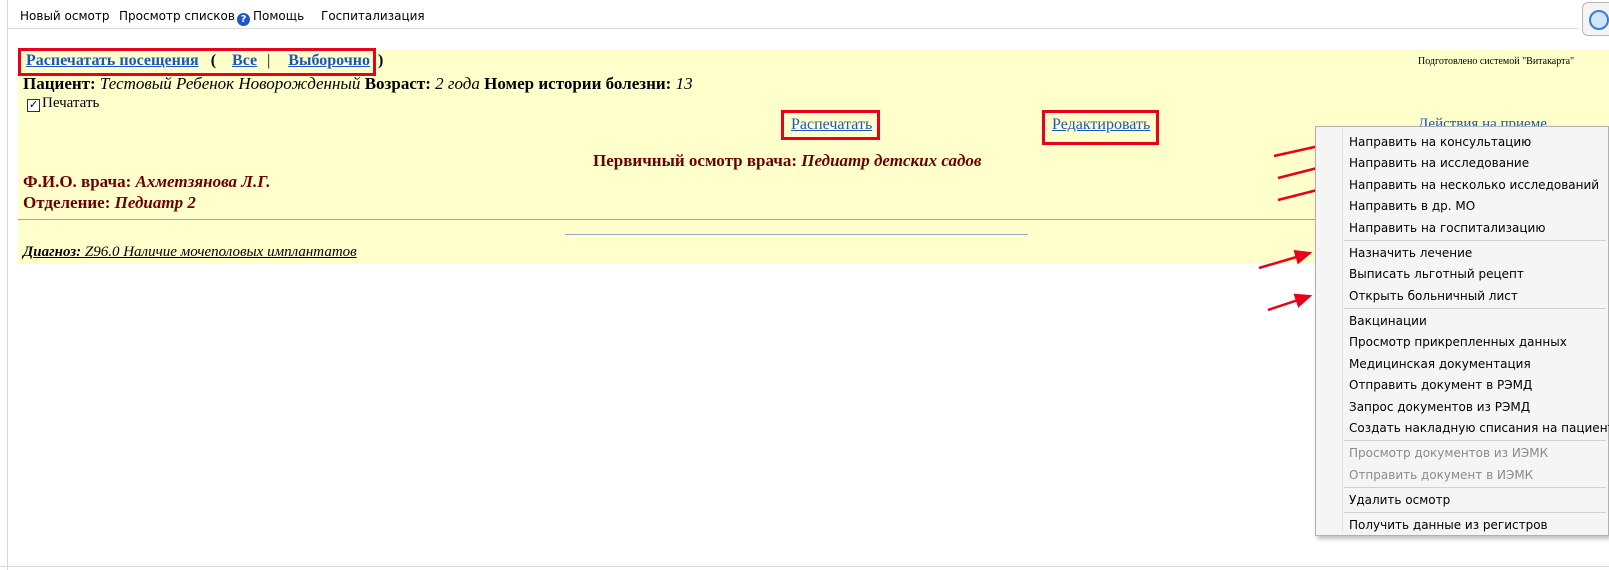  What do you see at coordinates (1448, 525) in the screenshot?
I see `ctx-registry-data: Получить данные из регистров` at bounding box center [1448, 525].